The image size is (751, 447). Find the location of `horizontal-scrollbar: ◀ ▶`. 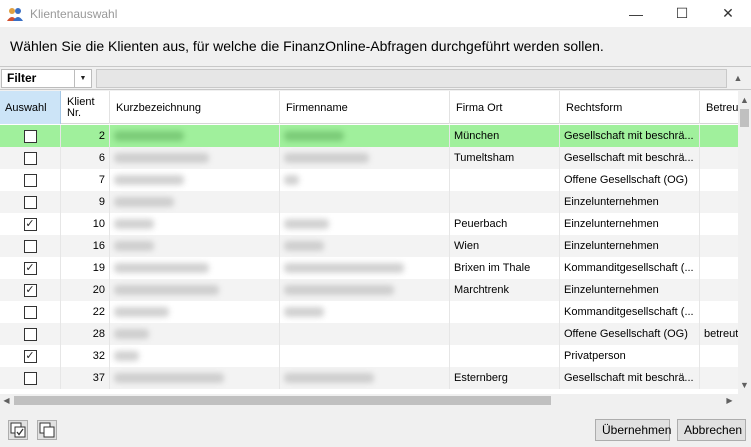

horizontal-scrollbar: ◀ ▶ is located at coordinates (369, 400).